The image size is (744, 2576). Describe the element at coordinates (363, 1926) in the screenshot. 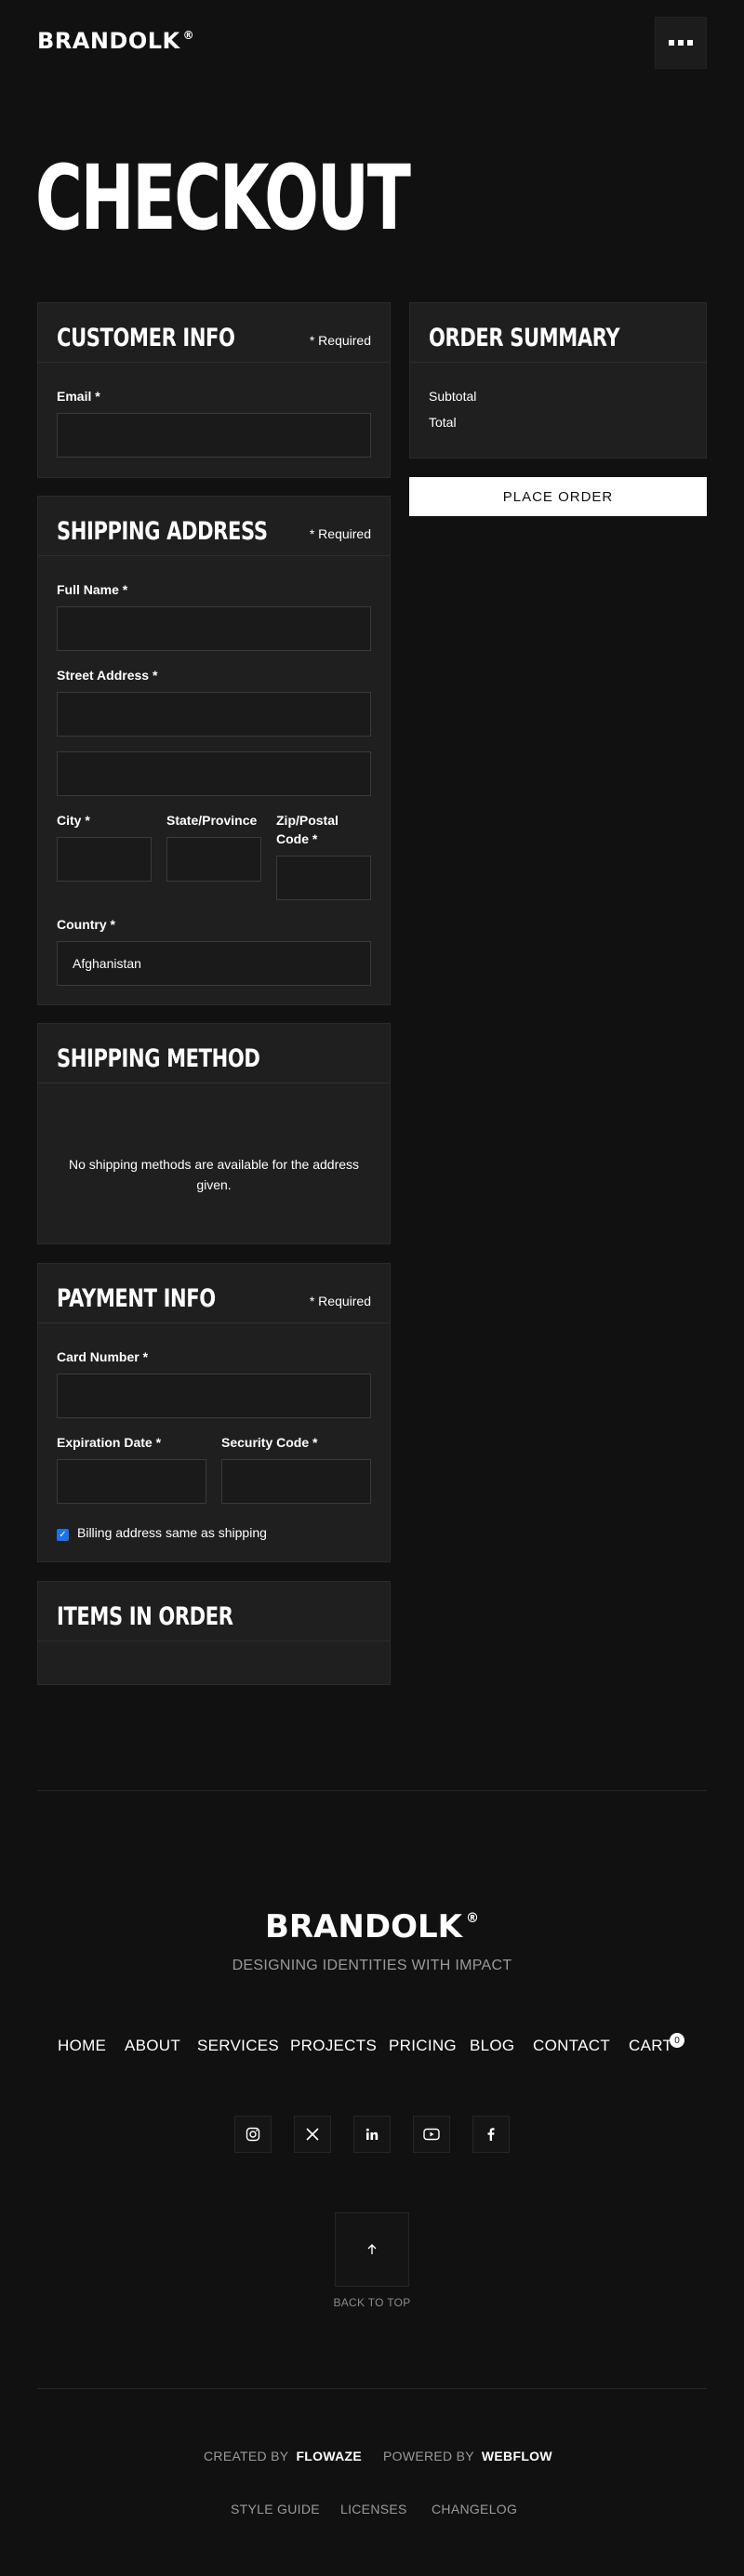

I see `footer-brand-name: BRANDOLK` at that location.